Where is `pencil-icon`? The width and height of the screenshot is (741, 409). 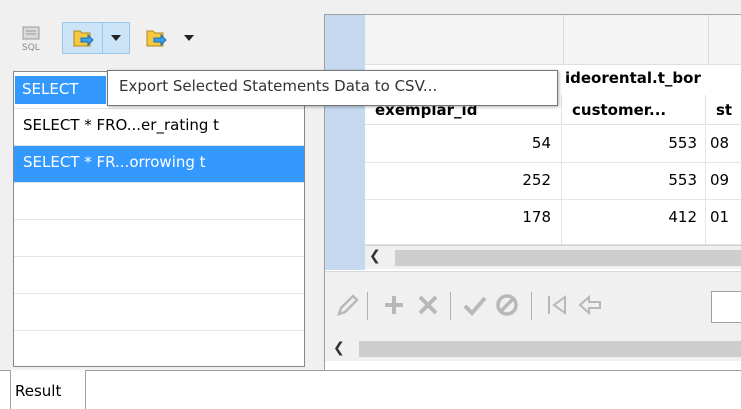
pencil-icon is located at coordinates (347, 305).